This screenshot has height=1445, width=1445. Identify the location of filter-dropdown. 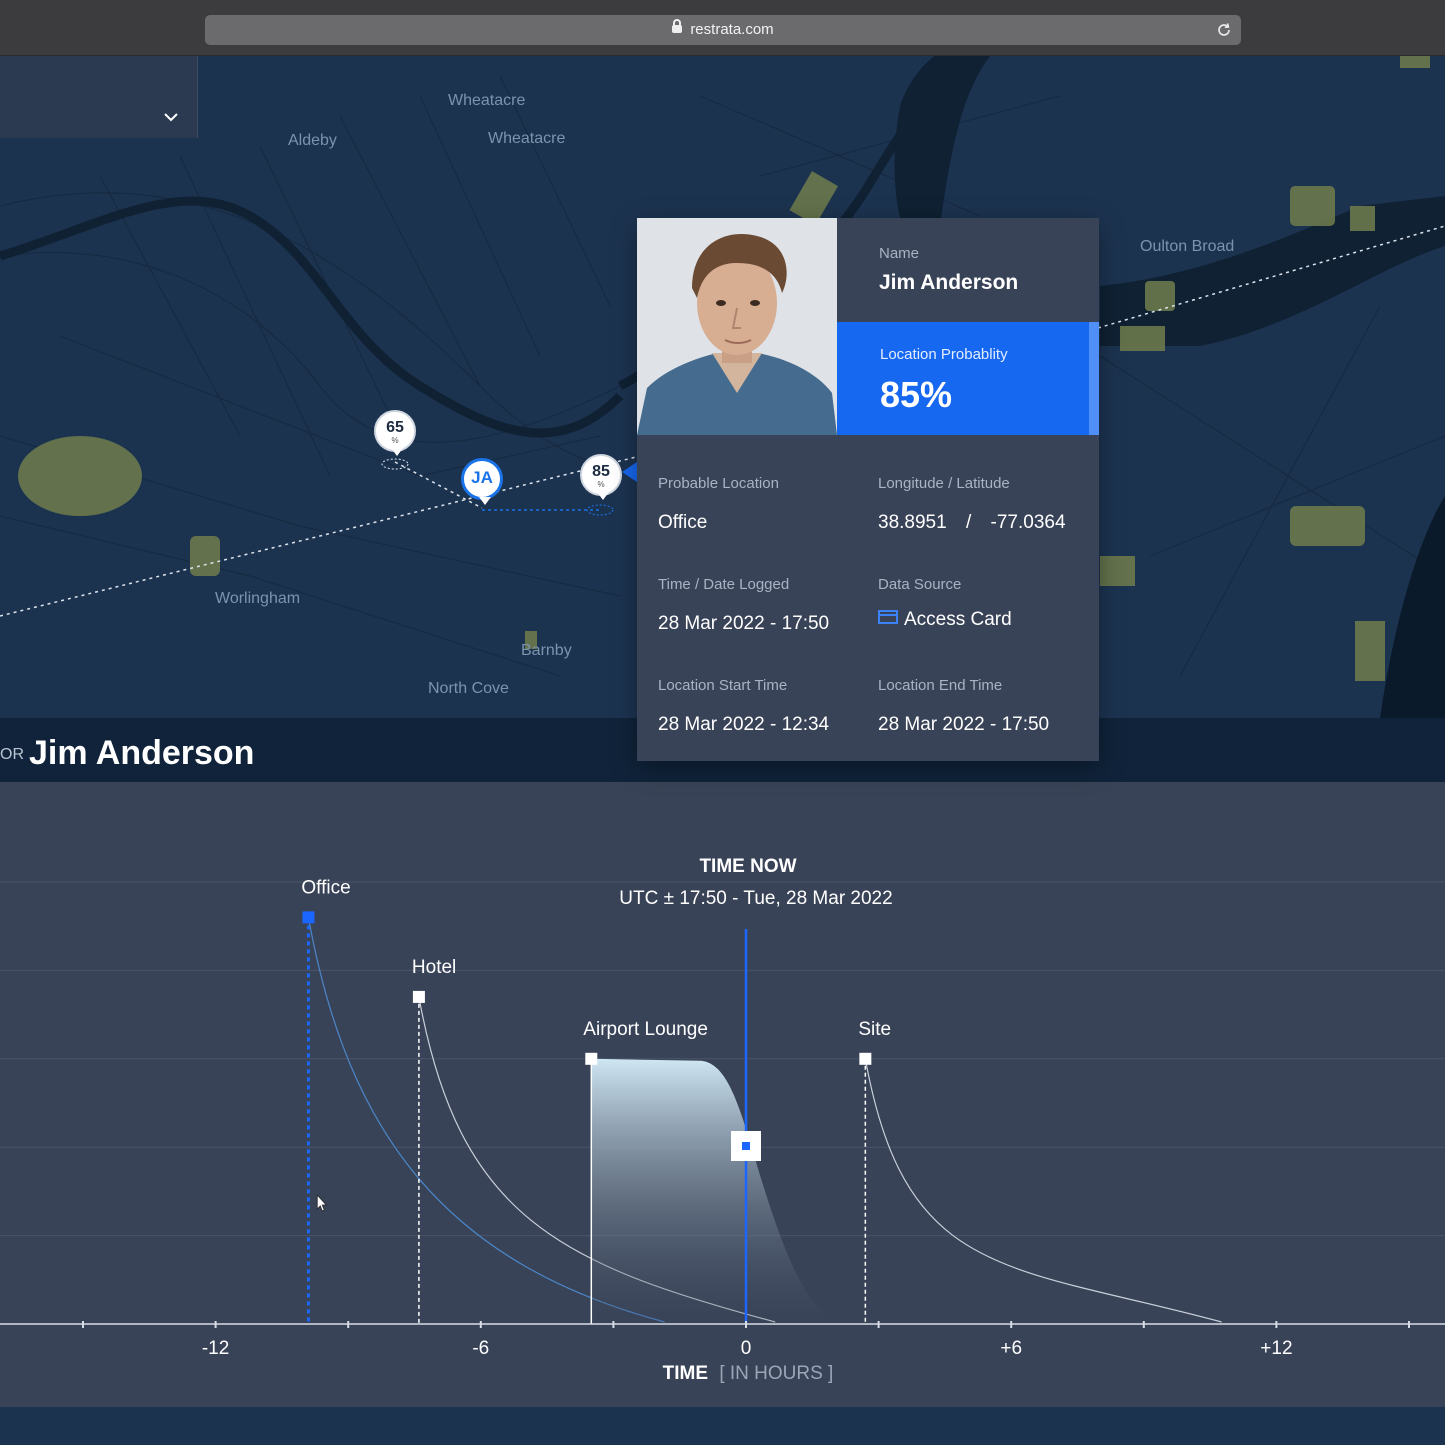
(99, 97).